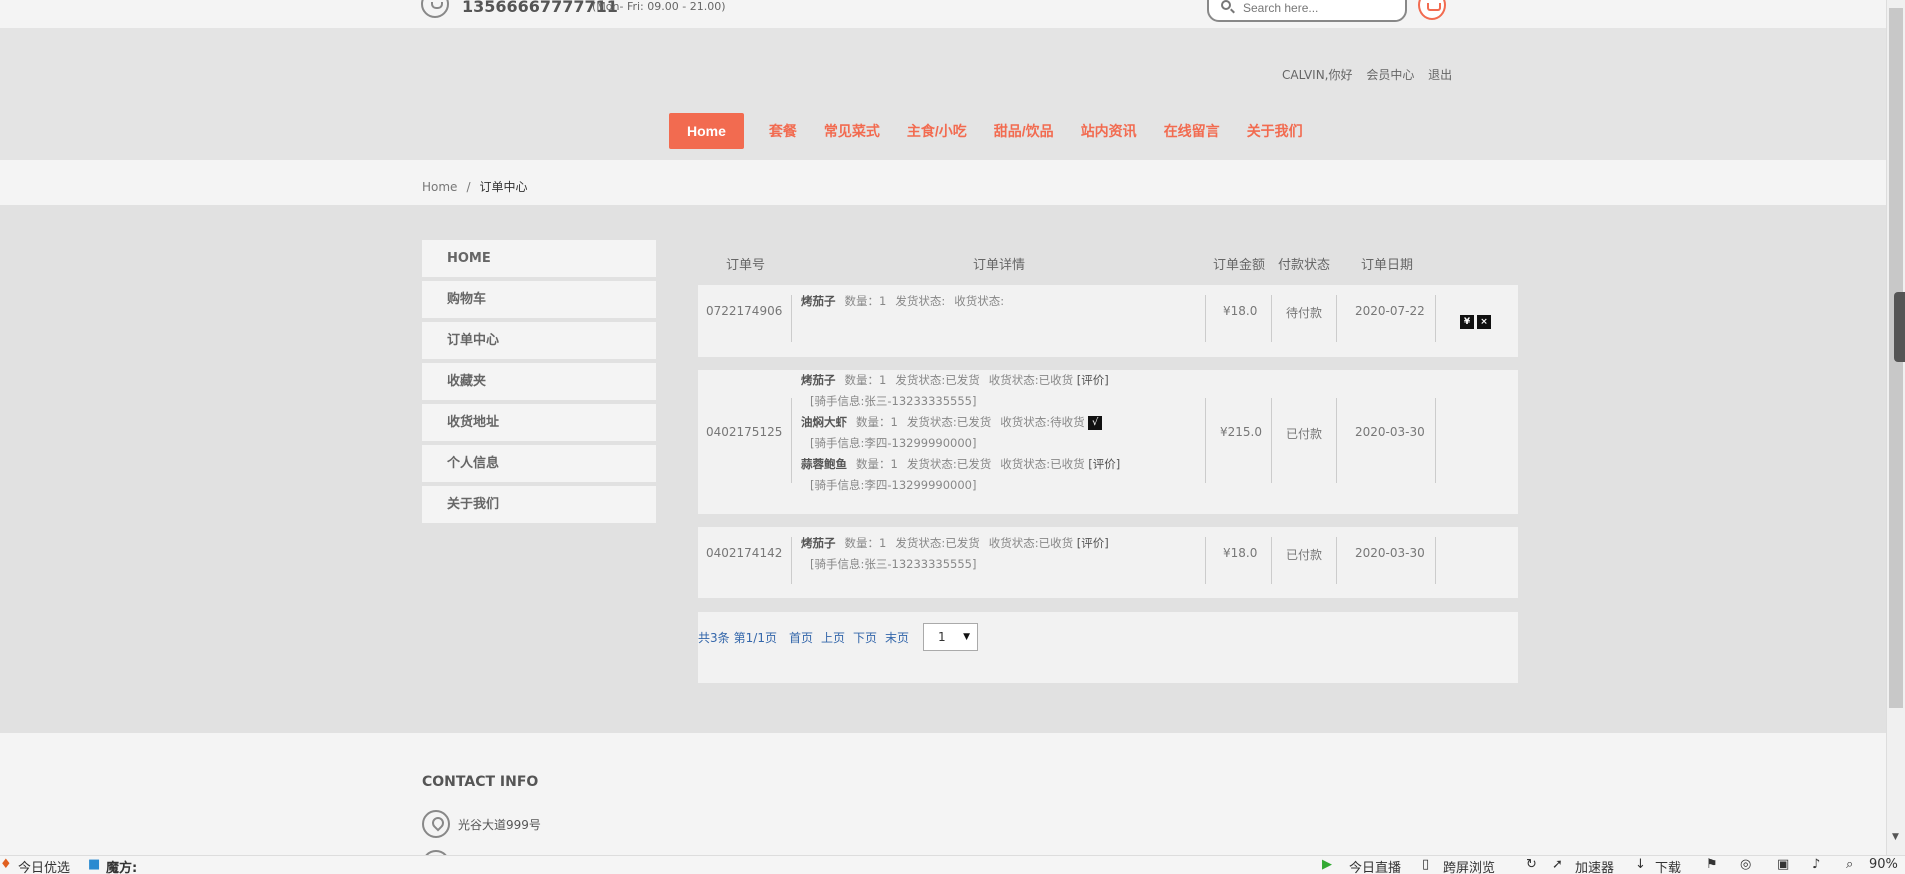 The width and height of the screenshot is (1905, 874). What do you see at coordinates (1640, 864) in the screenshot?
I see `download-icon: ↓` at bounding box center [1640, 864].